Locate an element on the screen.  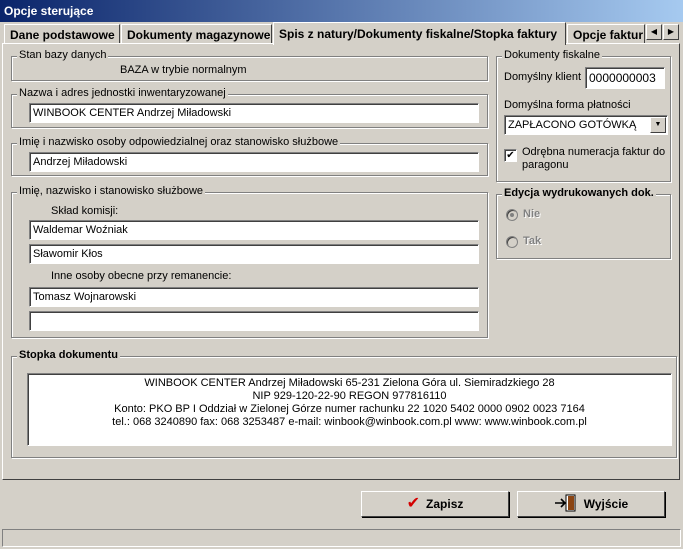
default-payment-label: Domyślna forma płatności is located at coordinates (567, 105).